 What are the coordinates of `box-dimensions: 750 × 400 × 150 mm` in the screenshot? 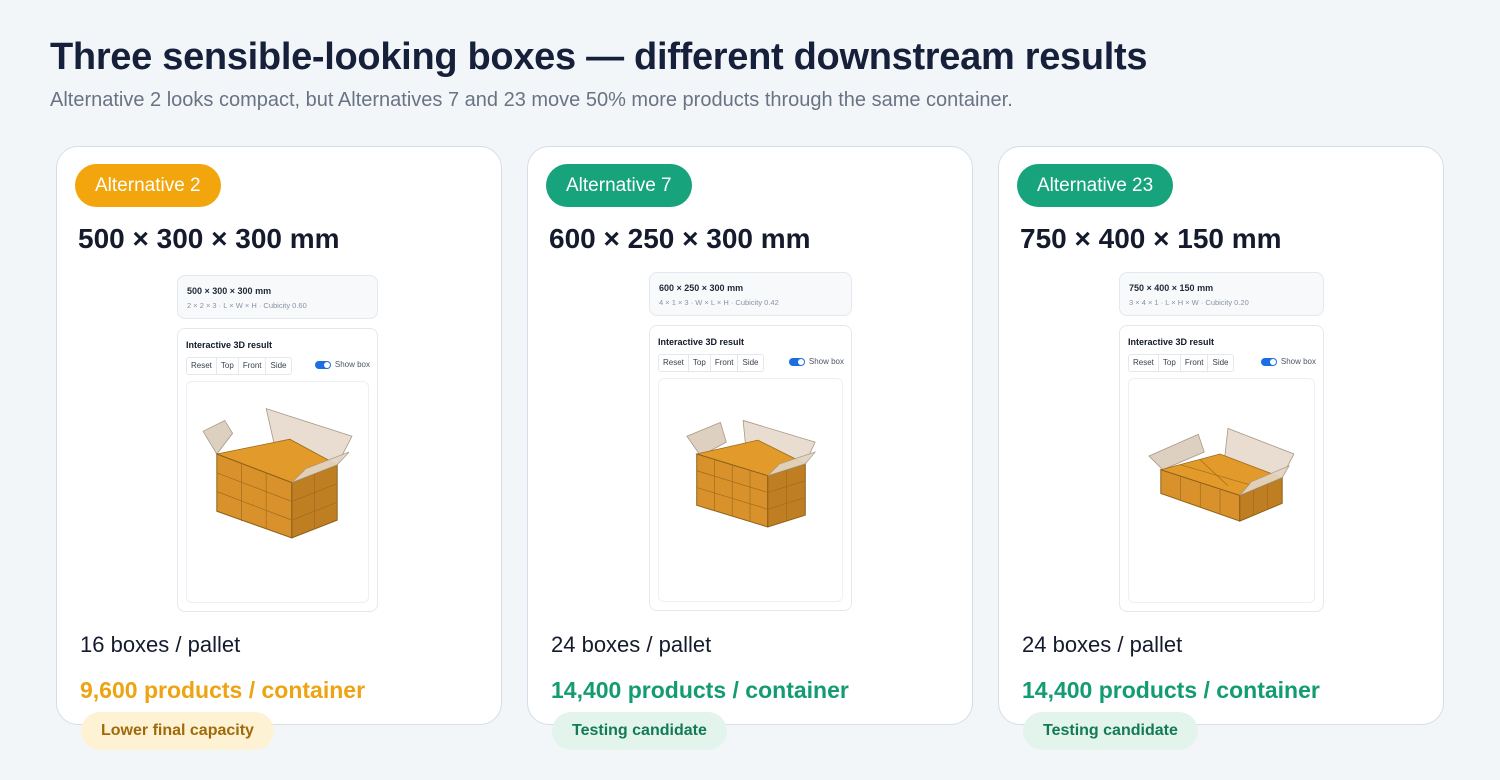 It's located at (1151, 238).